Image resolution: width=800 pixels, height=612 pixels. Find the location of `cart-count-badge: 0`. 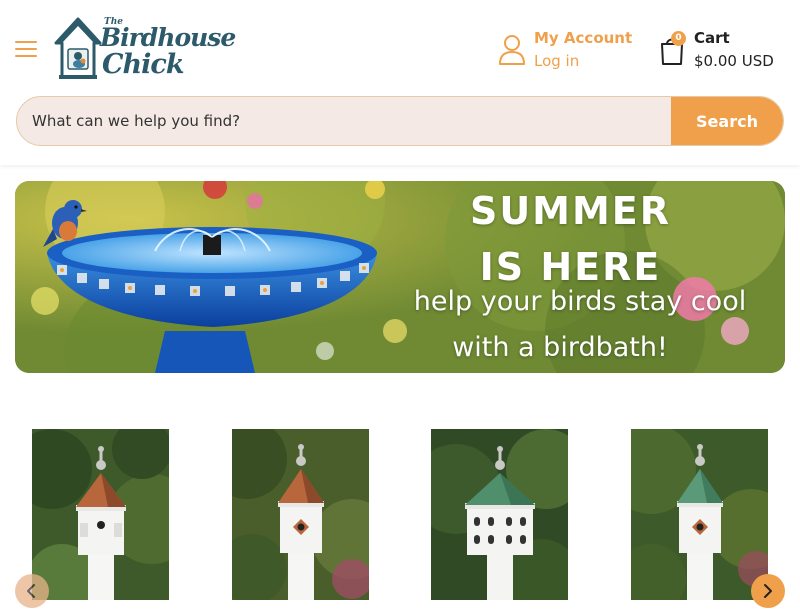

cart-count-badge: 0 is located at coordinates (678, 38).